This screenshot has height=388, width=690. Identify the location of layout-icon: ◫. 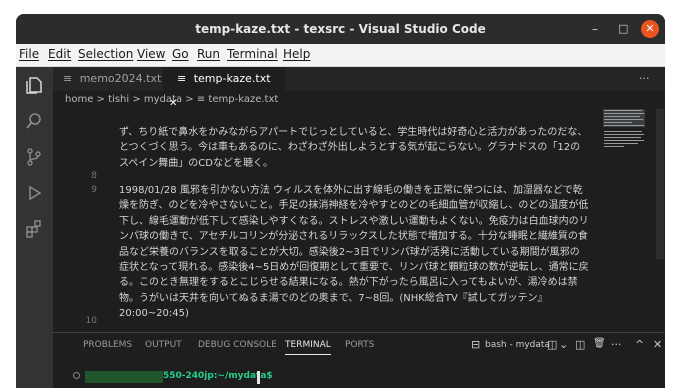
(580, 344).